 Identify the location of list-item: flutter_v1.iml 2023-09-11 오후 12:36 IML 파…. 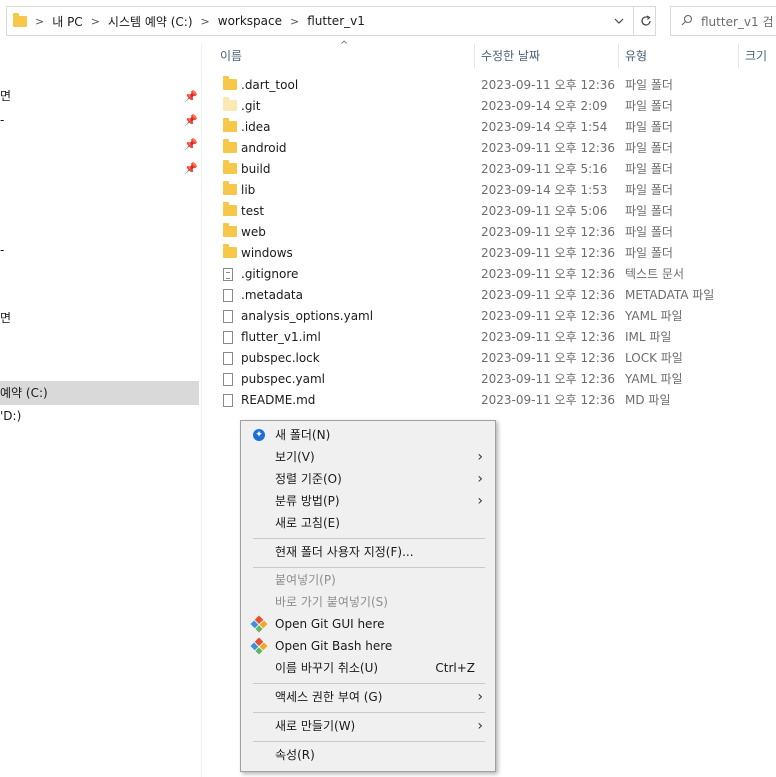
(498, 337).